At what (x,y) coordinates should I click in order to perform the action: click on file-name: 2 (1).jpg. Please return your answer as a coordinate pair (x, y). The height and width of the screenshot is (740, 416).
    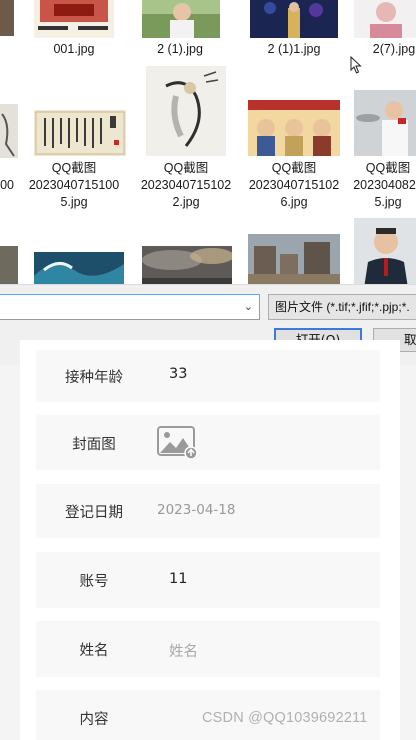
    Looking at the image, I should click on (180, 49).